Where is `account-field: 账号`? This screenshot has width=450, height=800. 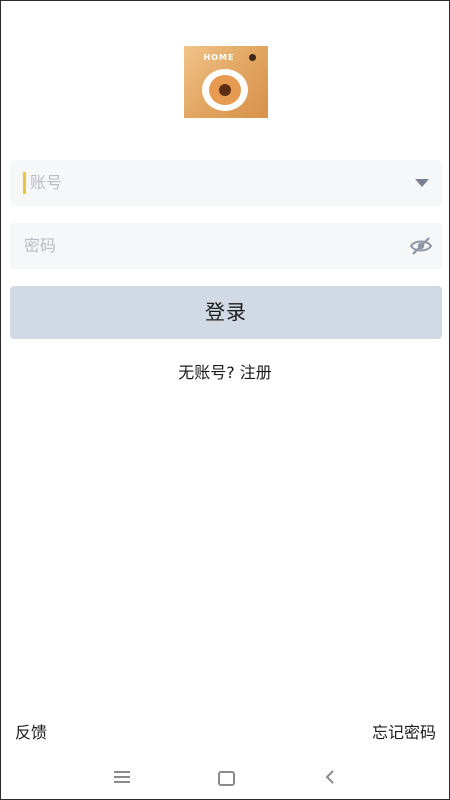 account-field: 账号 is located at coordinates (226, 183).